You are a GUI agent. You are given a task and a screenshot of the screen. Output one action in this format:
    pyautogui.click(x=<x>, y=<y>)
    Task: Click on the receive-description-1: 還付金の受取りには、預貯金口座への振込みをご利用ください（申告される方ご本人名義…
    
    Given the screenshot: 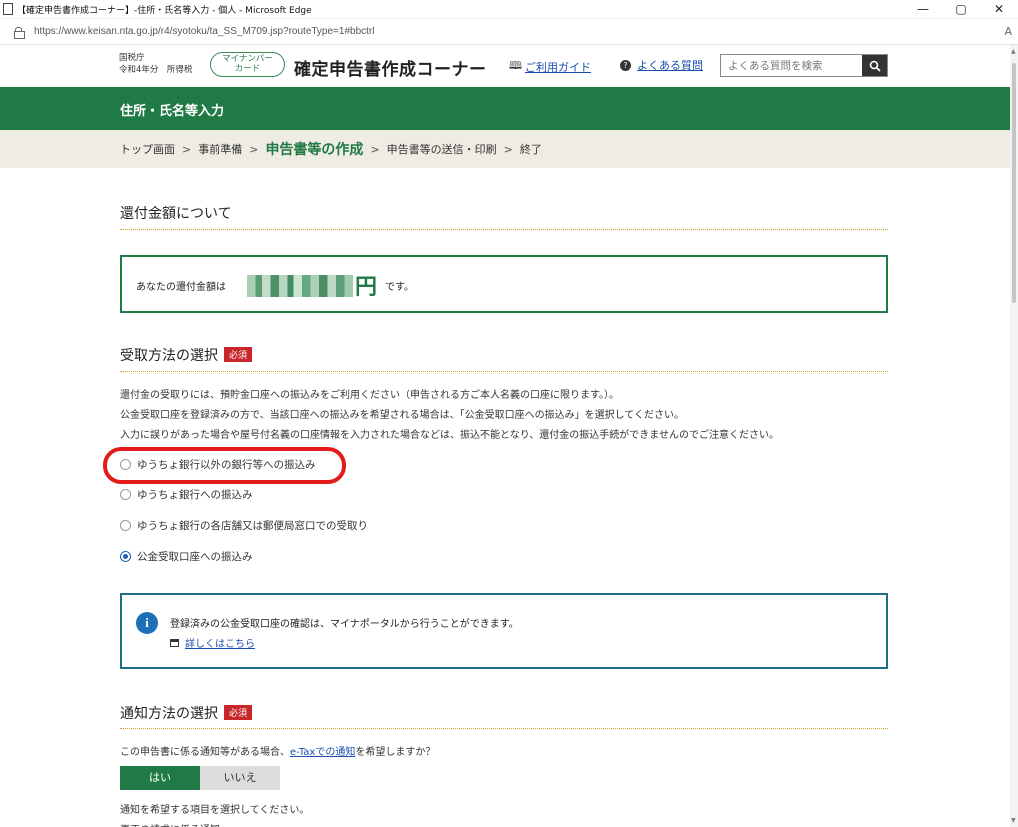 What is the action you would take?
    pyautogui.click(x=369, y=395)
    